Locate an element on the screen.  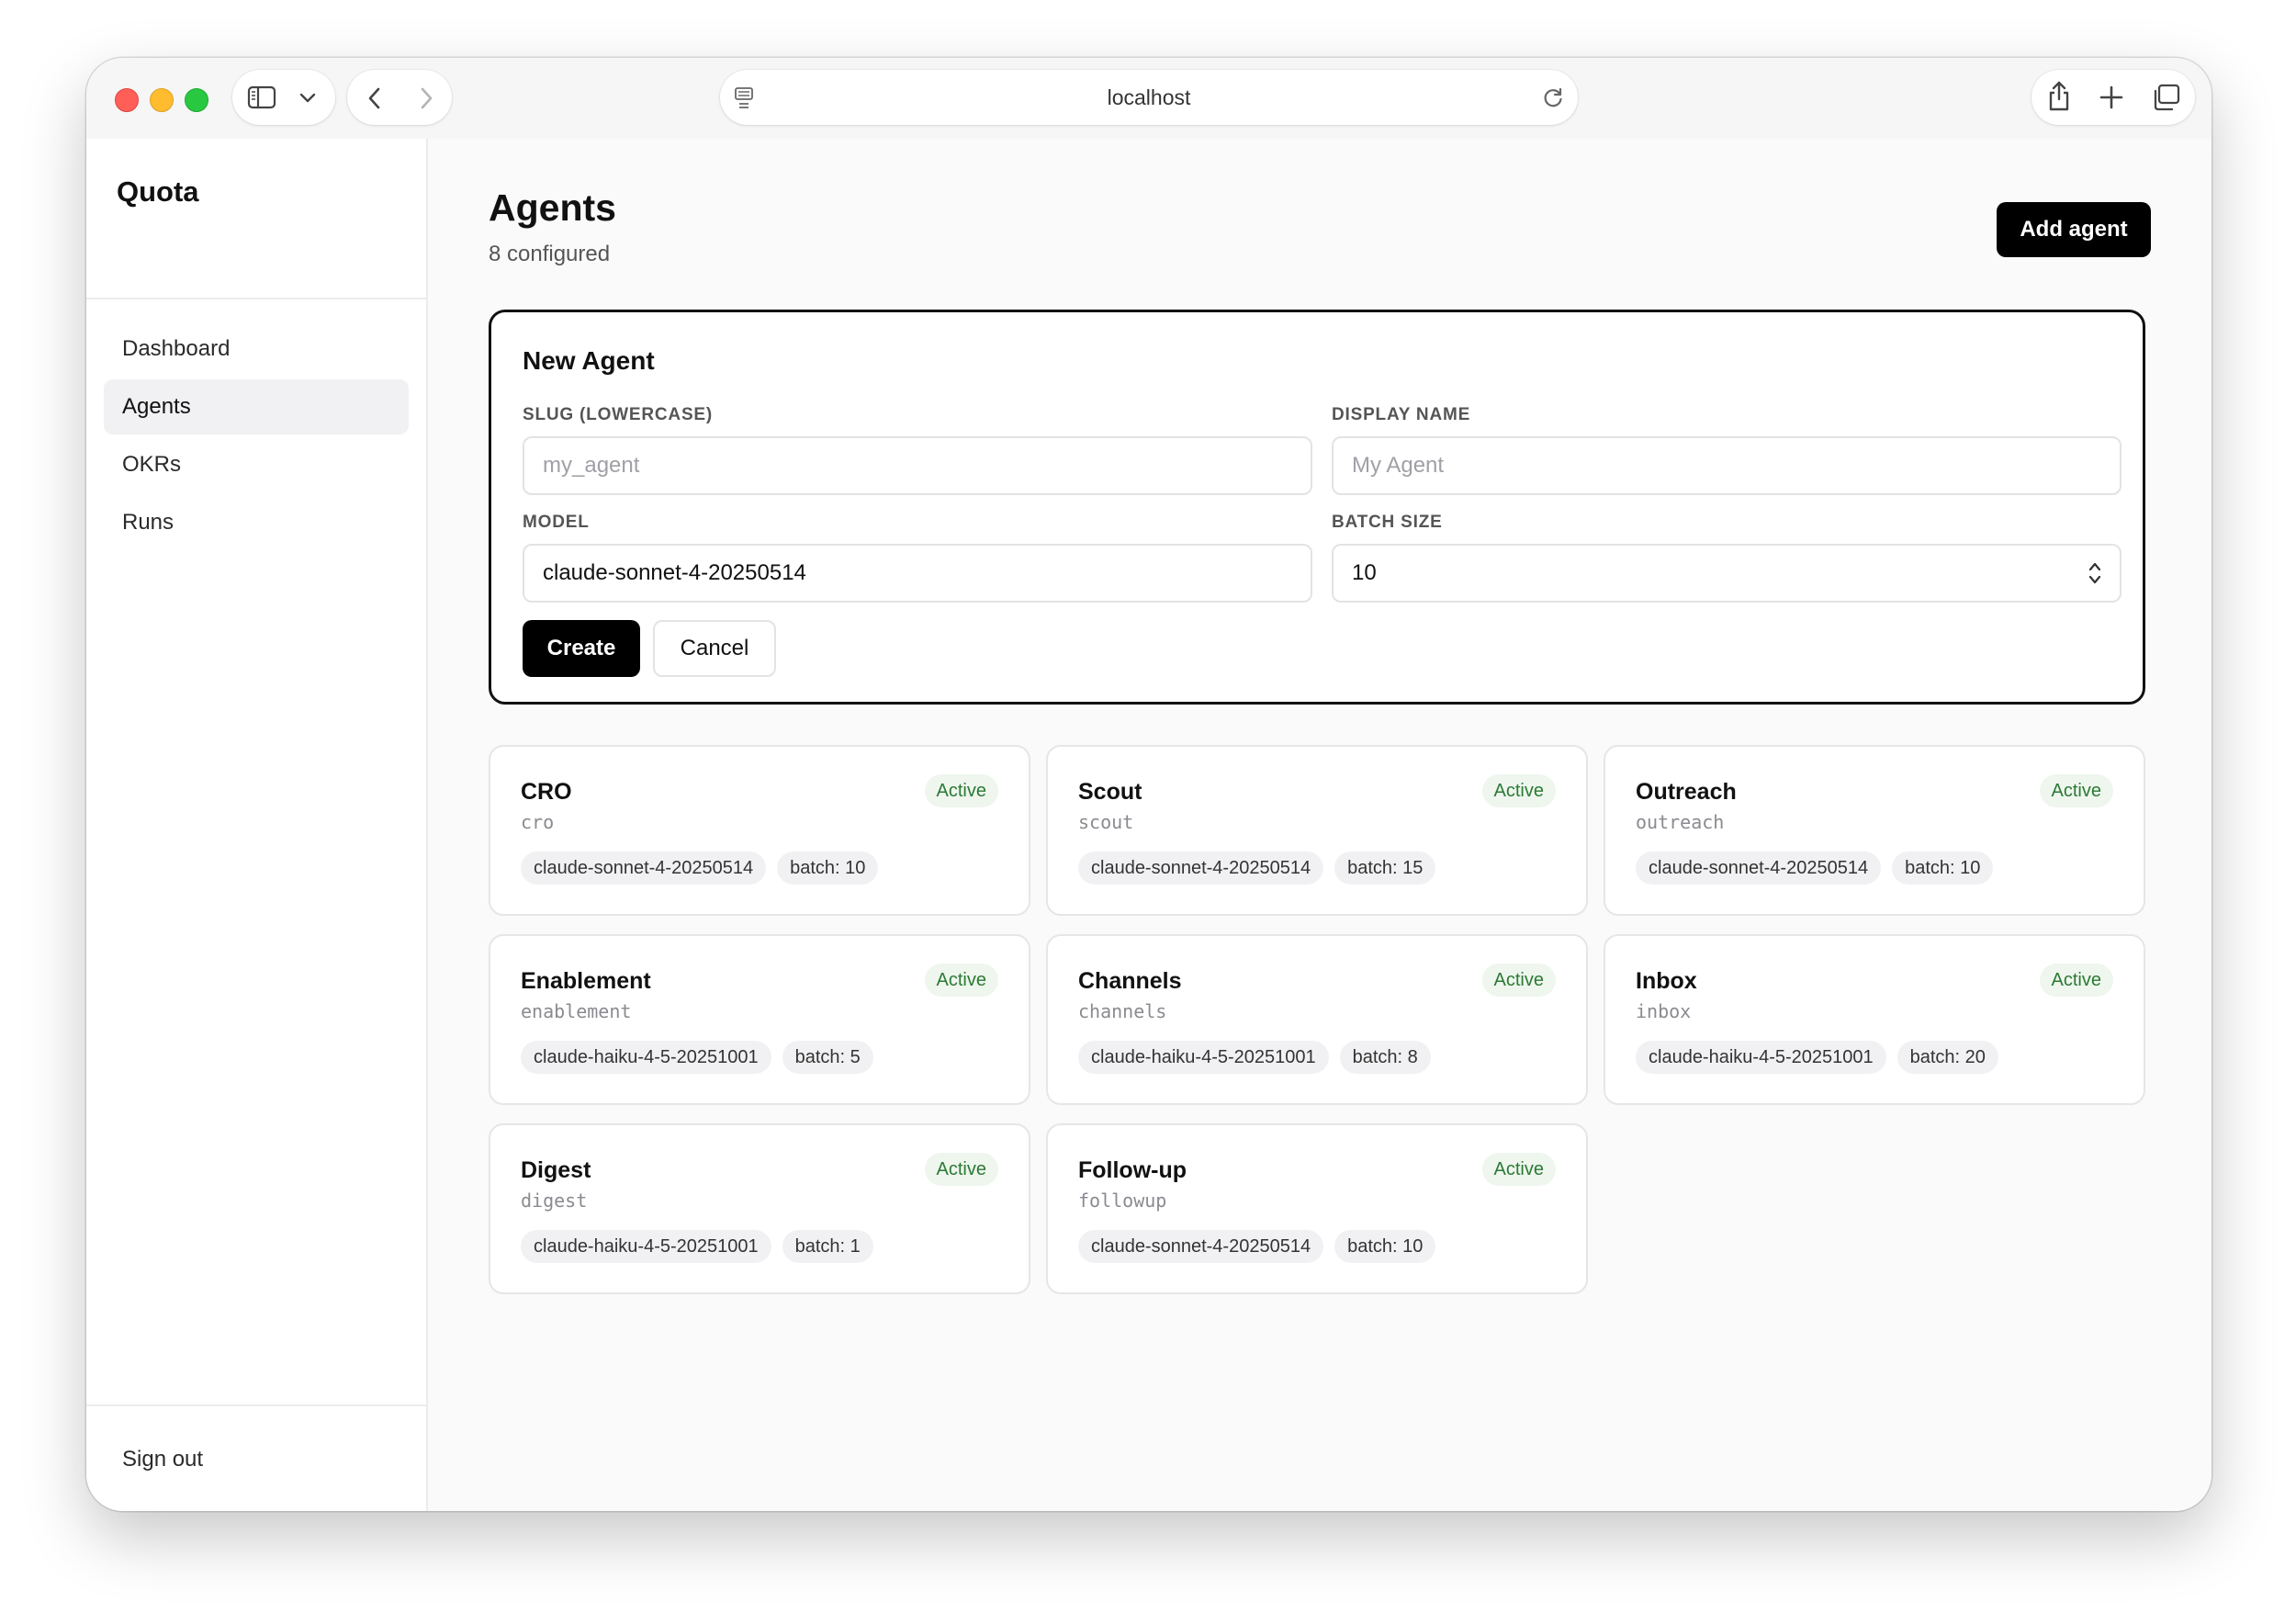
sidebar-item-dashboard: Dashboard is located at coordinates (257, 349).